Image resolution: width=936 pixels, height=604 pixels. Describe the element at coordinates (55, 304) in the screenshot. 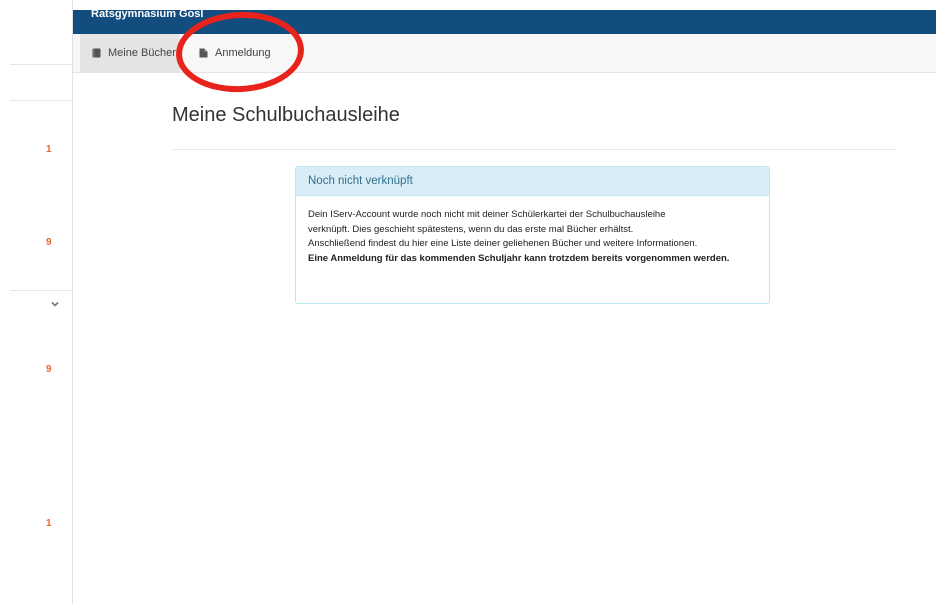

I see `chevron-down-icon` at that location.